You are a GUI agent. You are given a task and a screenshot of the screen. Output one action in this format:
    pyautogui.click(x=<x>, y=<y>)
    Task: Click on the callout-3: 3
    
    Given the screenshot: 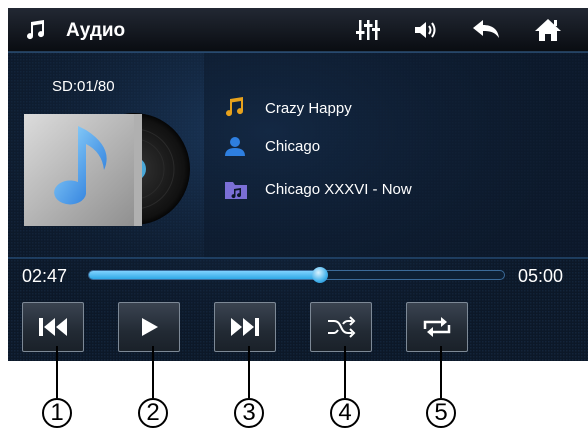 What is the action you would take?
    pyautogui.click(x=249, y=413)
    